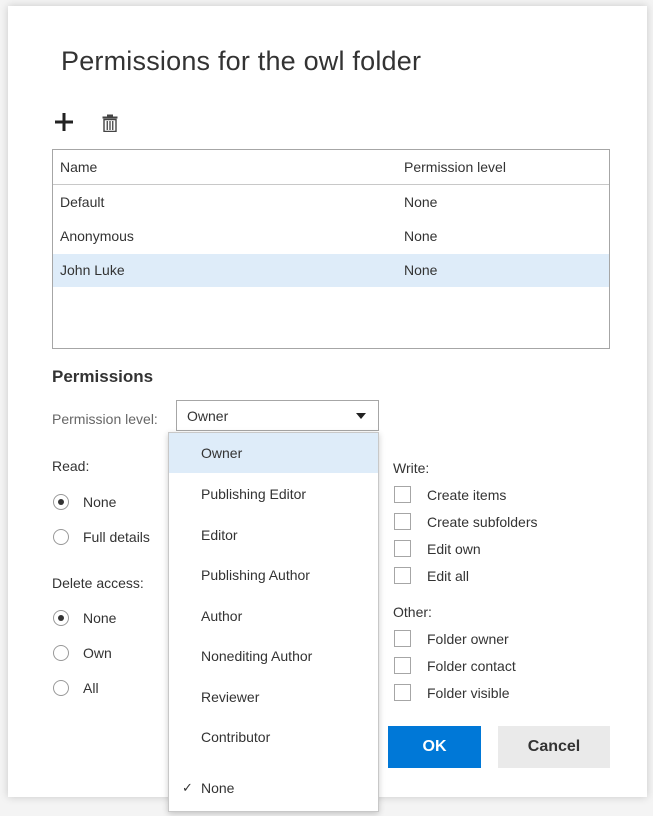 Image resolution: width=653 pixels, height=816 pixels. I want to click on menu-item-author: Author, so click(273, 616).